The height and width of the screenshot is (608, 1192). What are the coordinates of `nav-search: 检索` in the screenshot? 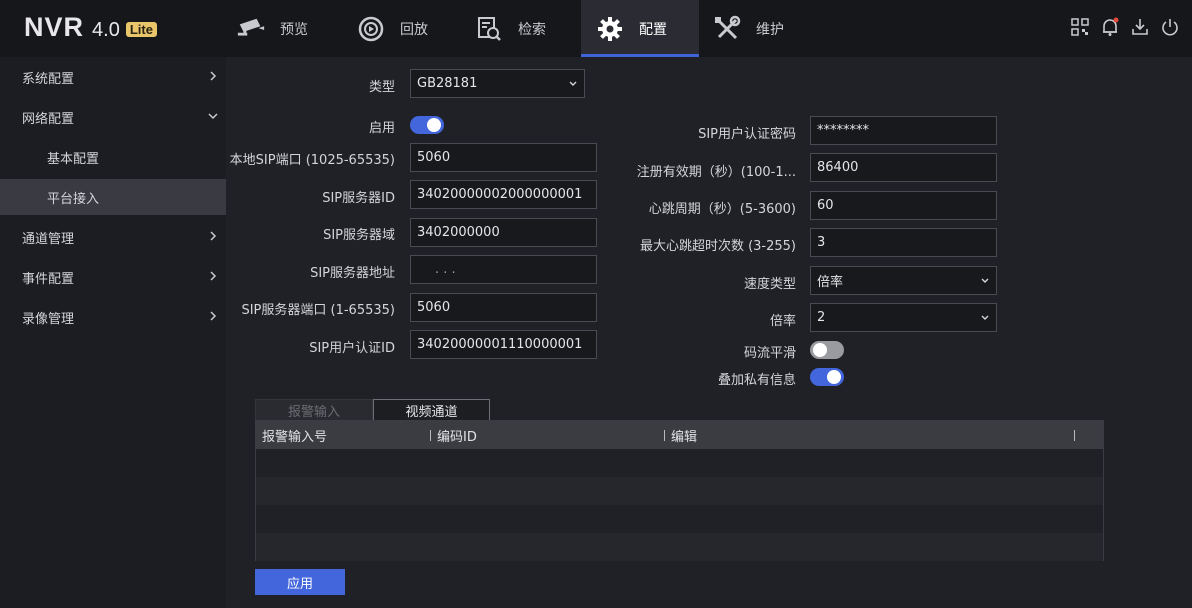 It's located at (524, 28).